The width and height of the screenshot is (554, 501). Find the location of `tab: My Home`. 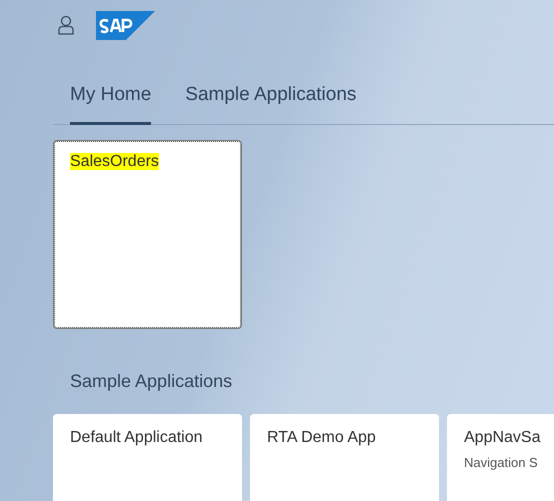

tab: My Home is located at coordinates (111, 101).